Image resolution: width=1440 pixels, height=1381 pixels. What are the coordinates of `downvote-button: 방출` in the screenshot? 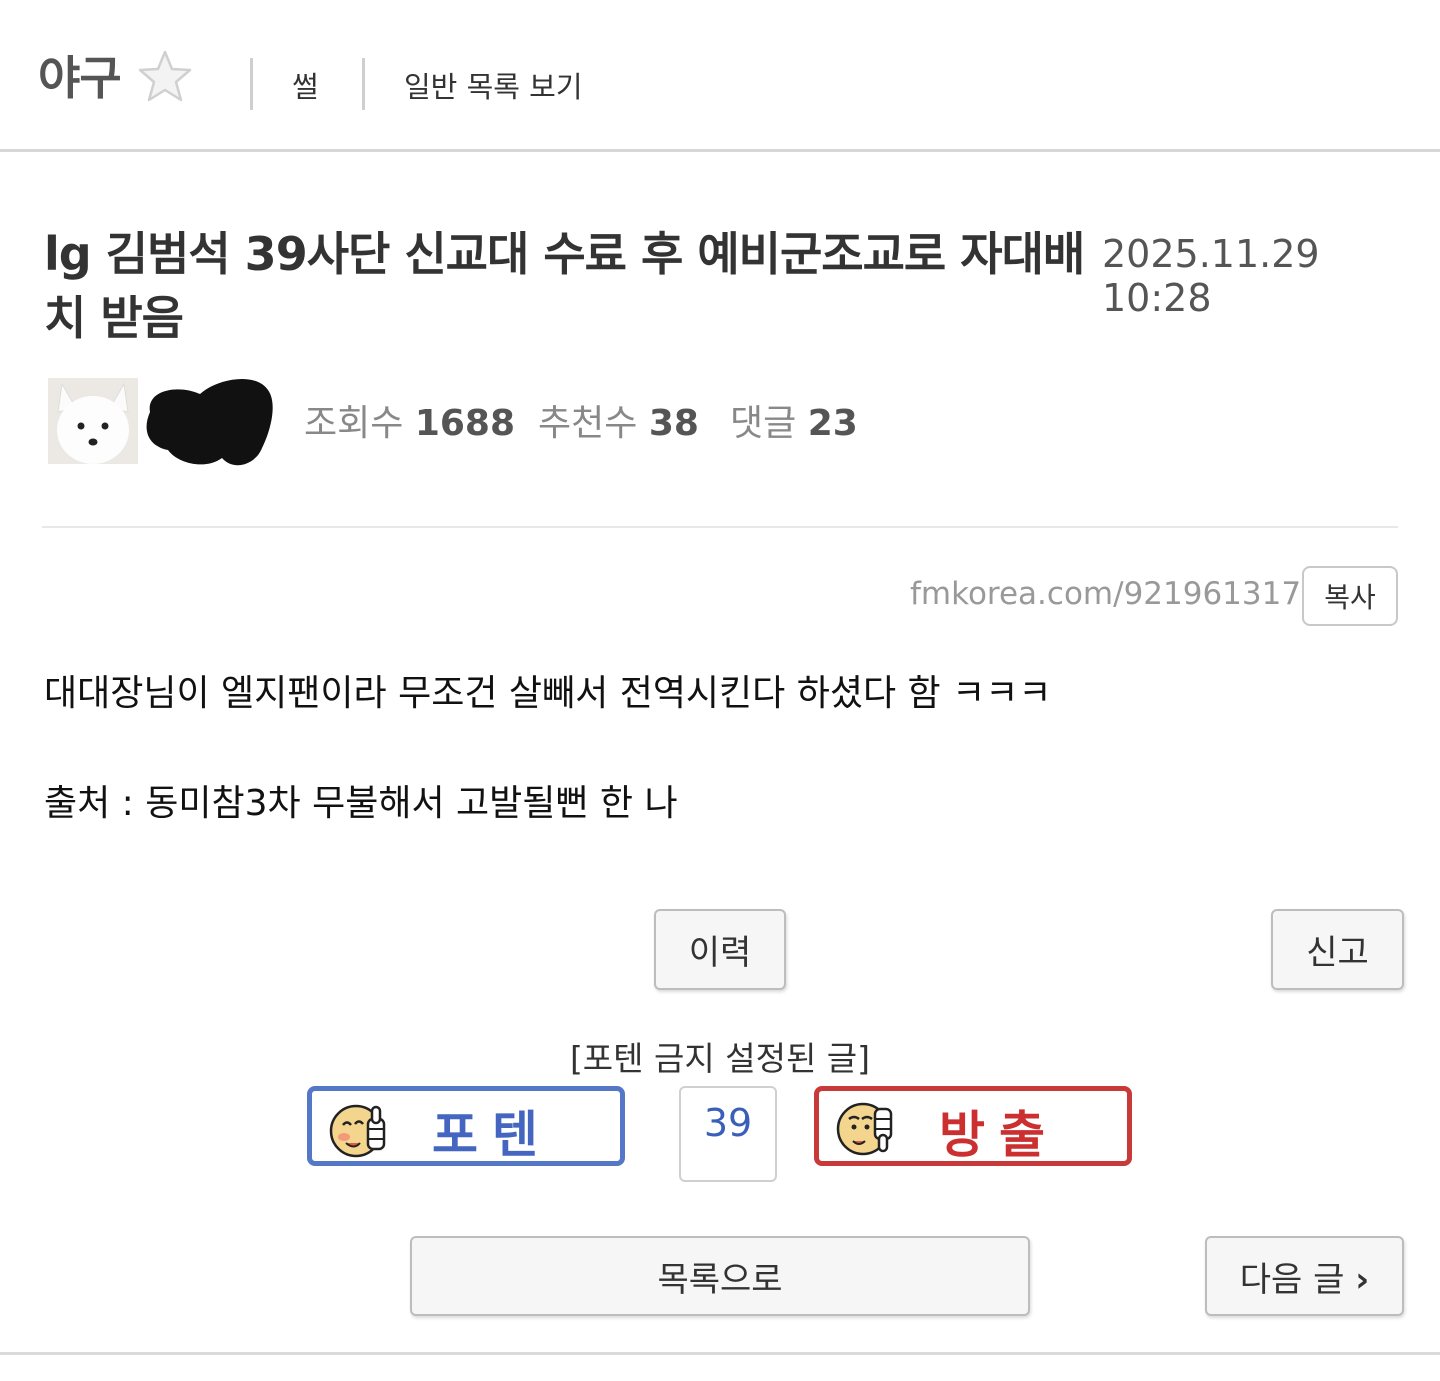 It's located at (973, 1126).